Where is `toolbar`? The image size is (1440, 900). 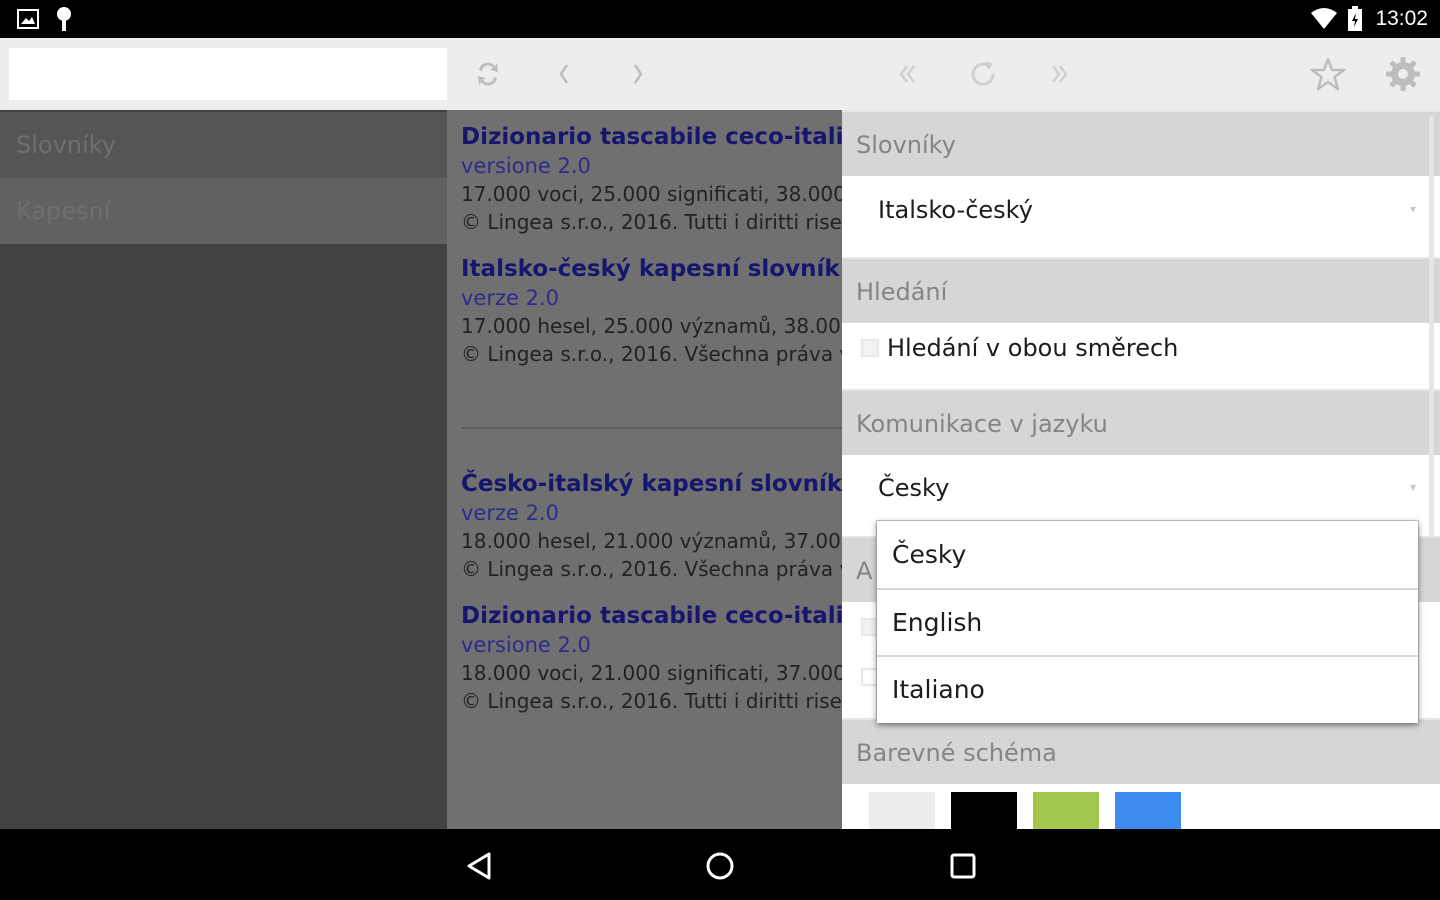 toolbar is located at coordinates (720, 74).